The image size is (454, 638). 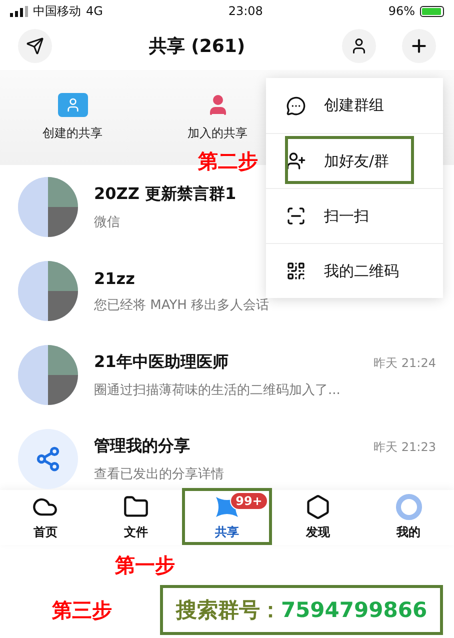 I want to click on profile-avatar, so click(x=409, y=507).